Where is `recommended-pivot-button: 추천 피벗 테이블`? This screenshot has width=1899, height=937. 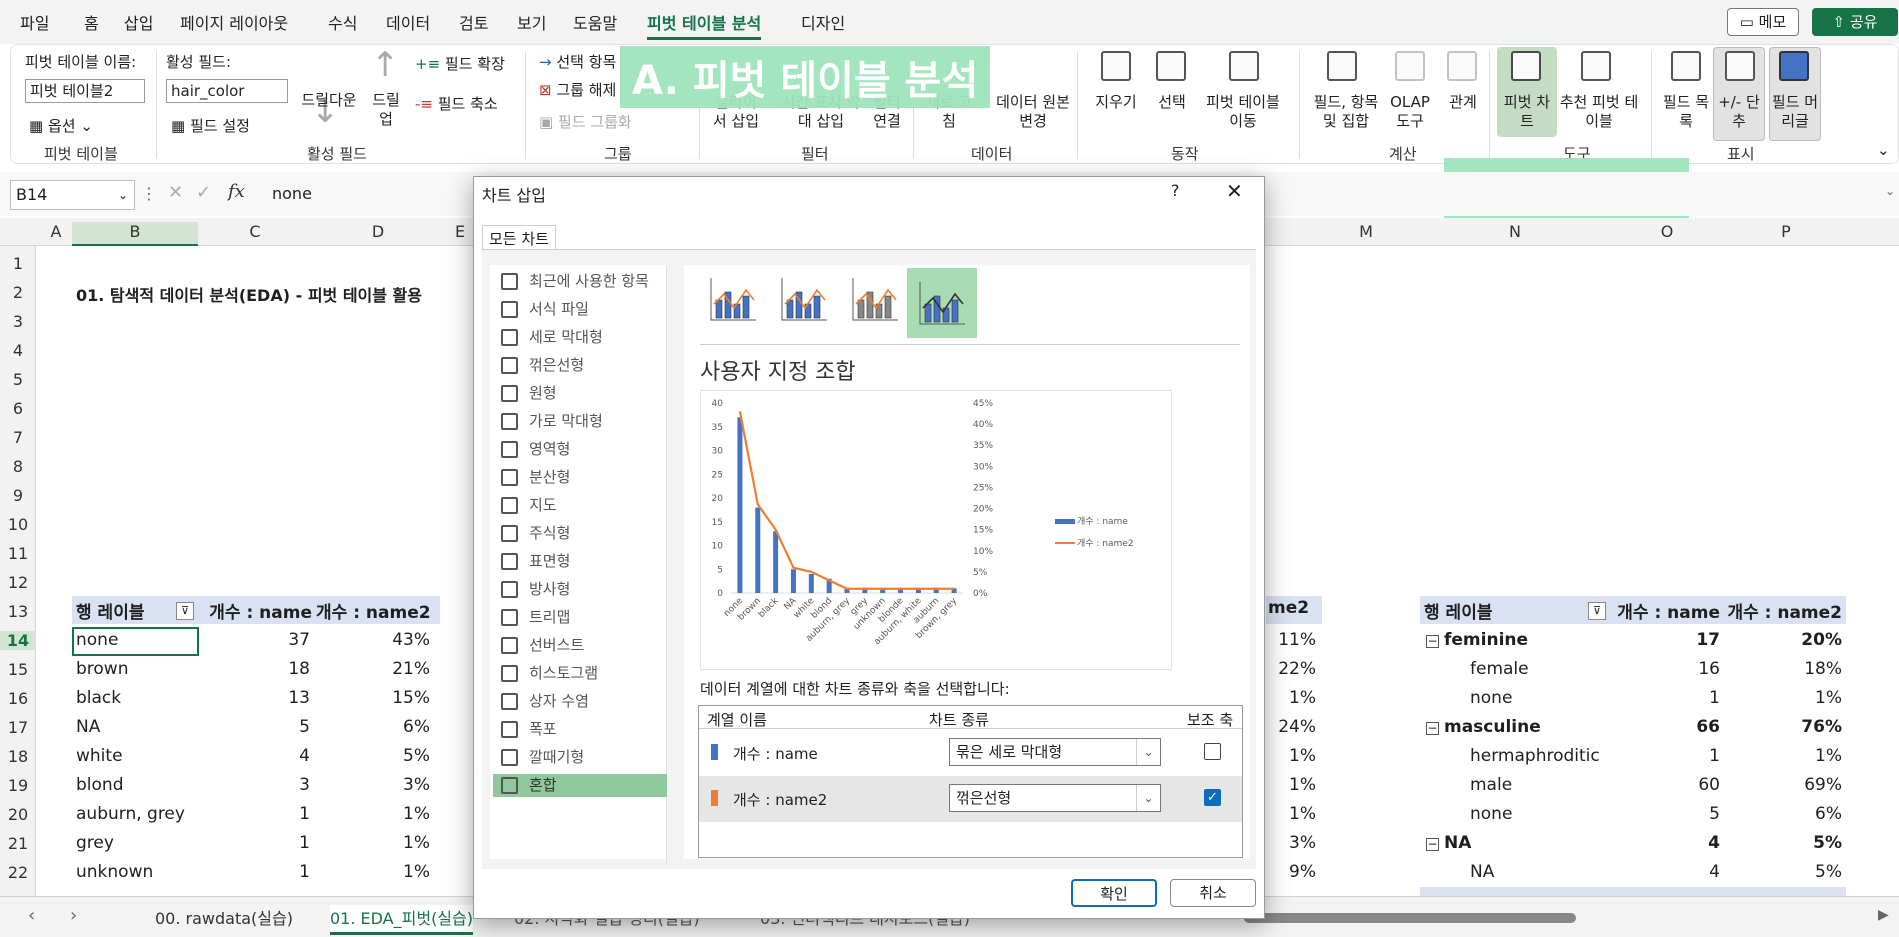
recommended-pivot-button: 추천 피벗 테이블 is located at coordinates (1599, 112).